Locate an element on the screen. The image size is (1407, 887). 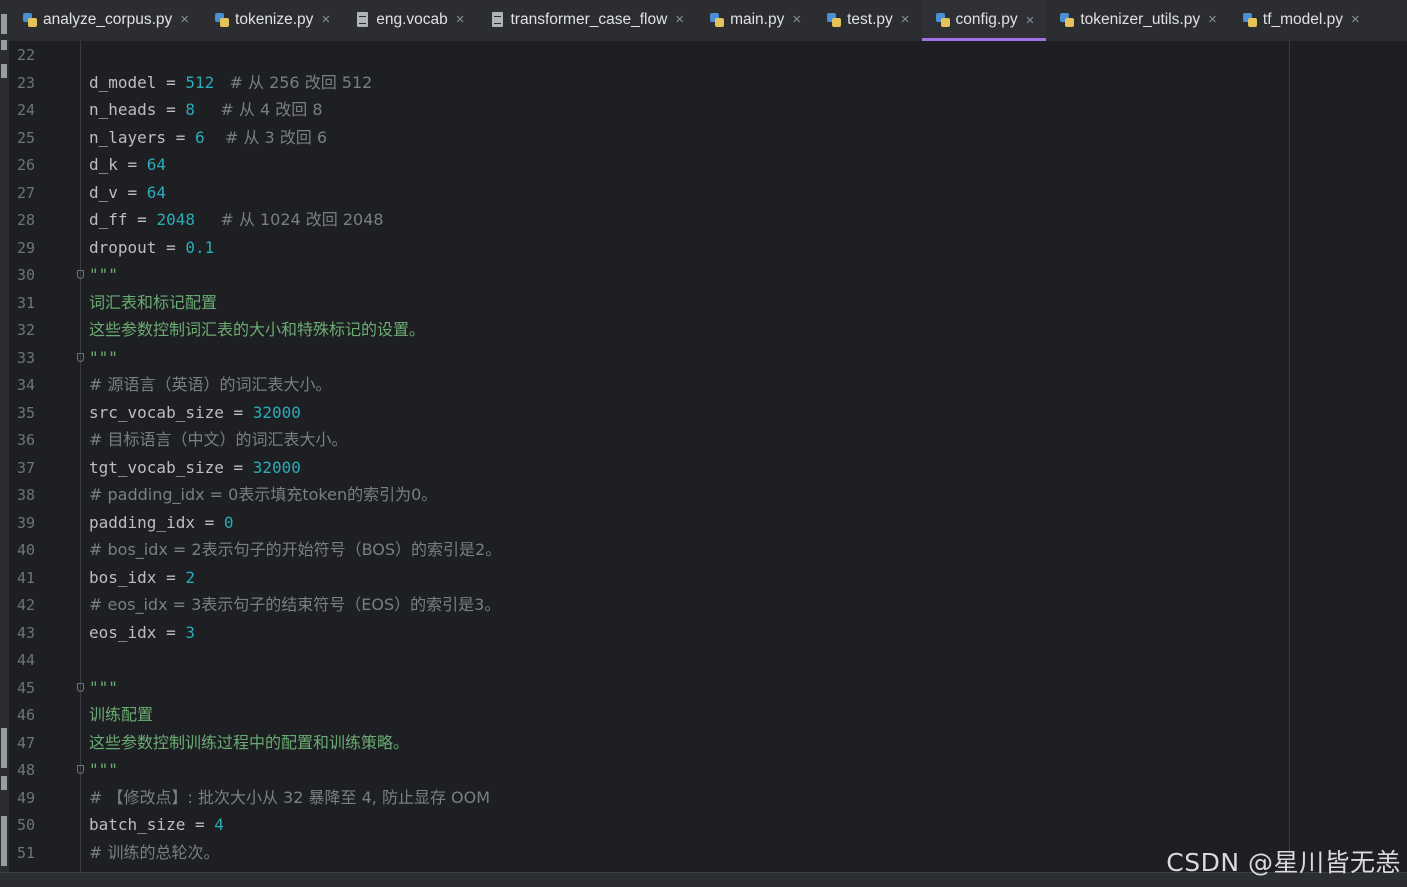
code-line: # 【修改点】: 批次大小从 32 暴降至 4, 防止显存 OOM is located at coordinates (289, 798).